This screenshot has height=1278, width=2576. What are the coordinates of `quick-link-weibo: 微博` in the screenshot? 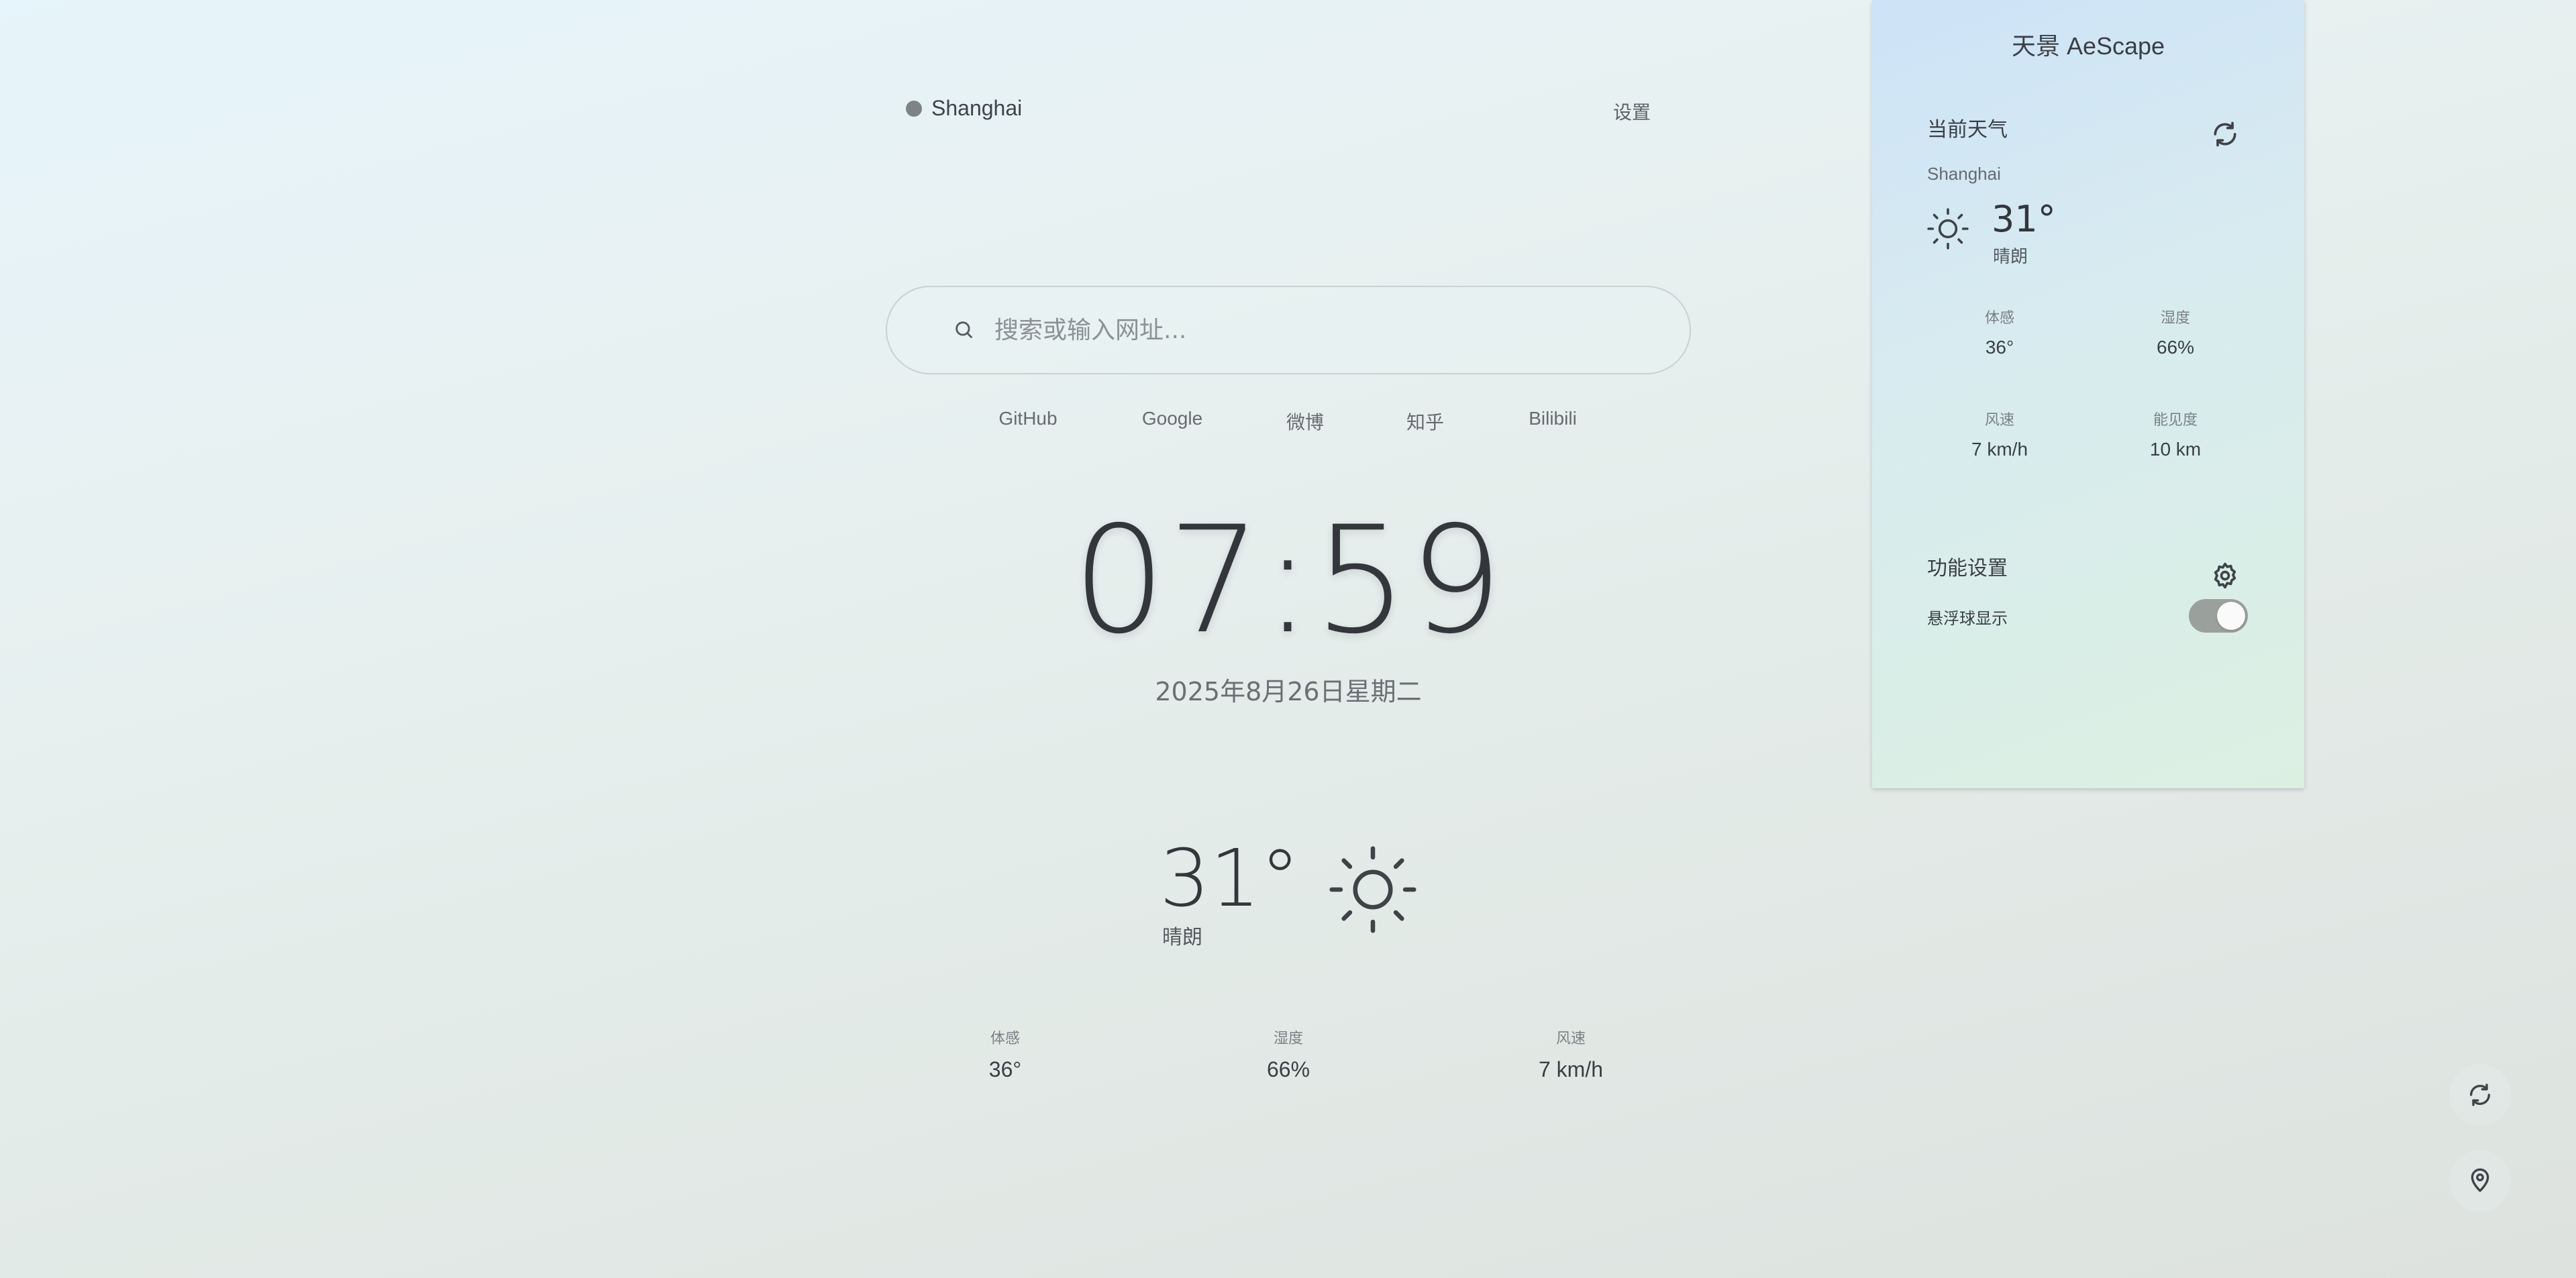 It's located at (1305, 421).